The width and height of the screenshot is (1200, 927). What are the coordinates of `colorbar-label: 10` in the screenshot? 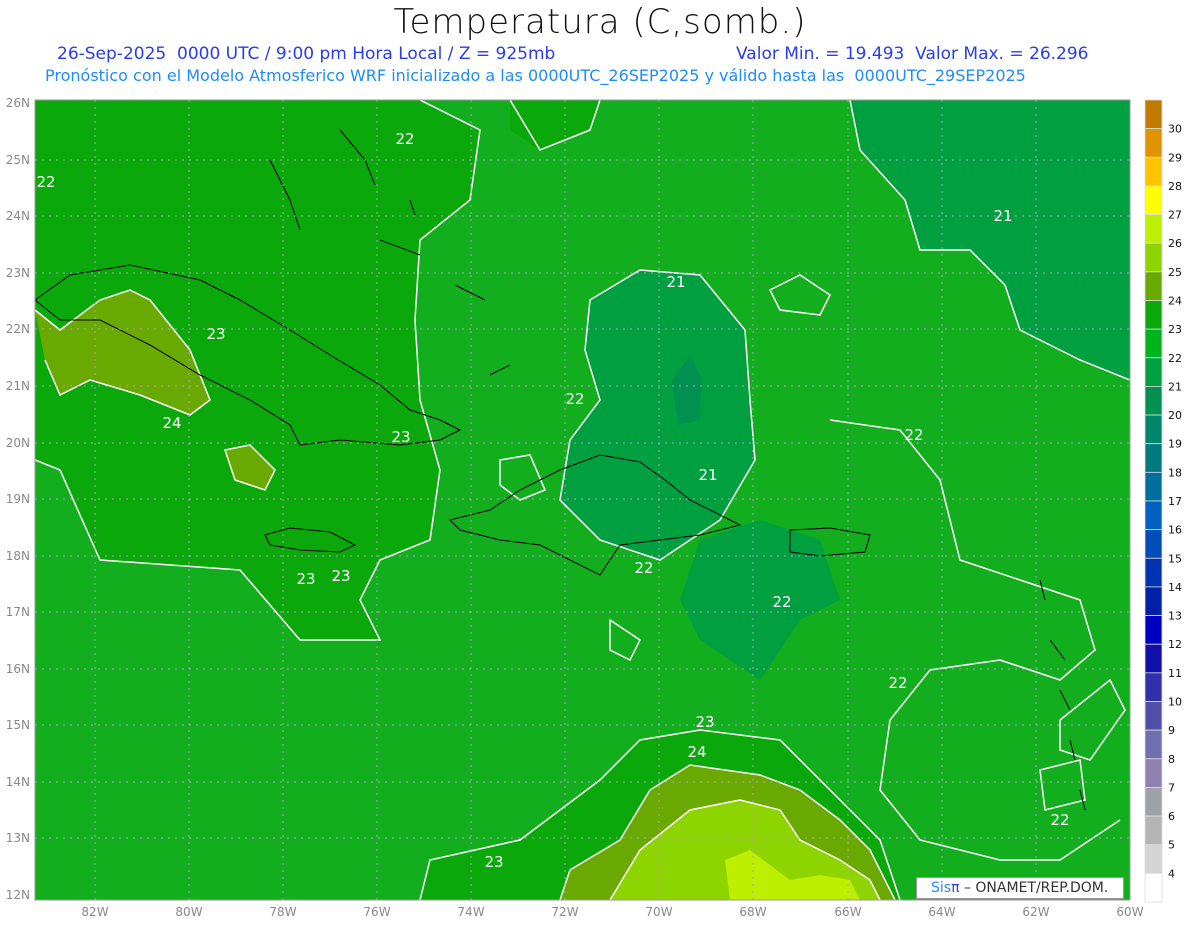 It's located at (1175, 702).